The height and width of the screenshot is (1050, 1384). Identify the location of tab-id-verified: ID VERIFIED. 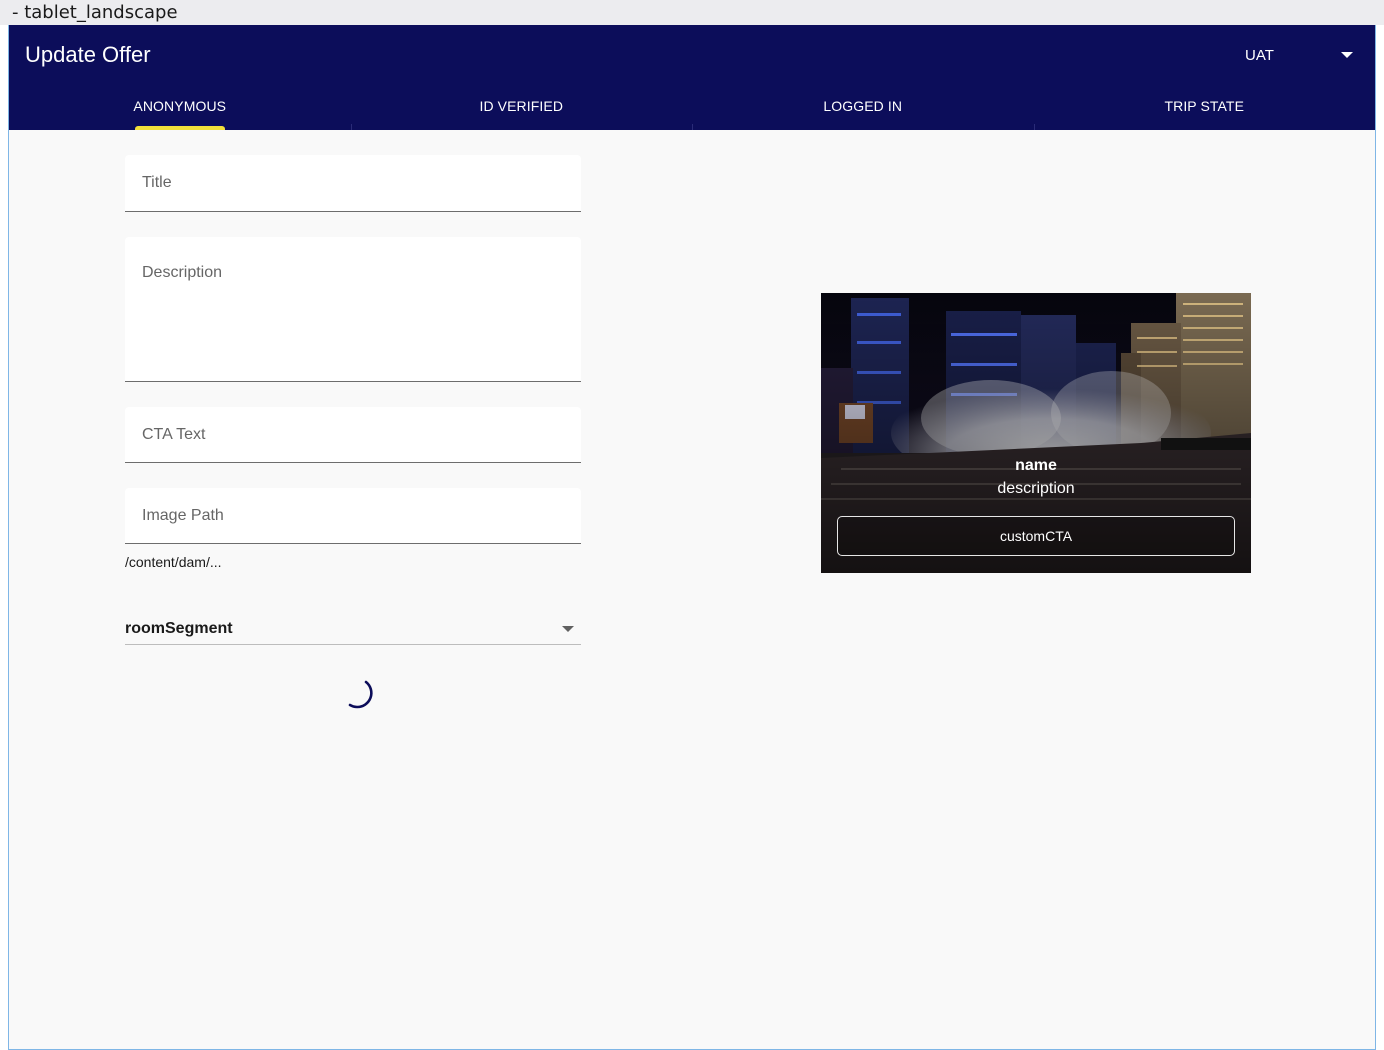
(521, 105).